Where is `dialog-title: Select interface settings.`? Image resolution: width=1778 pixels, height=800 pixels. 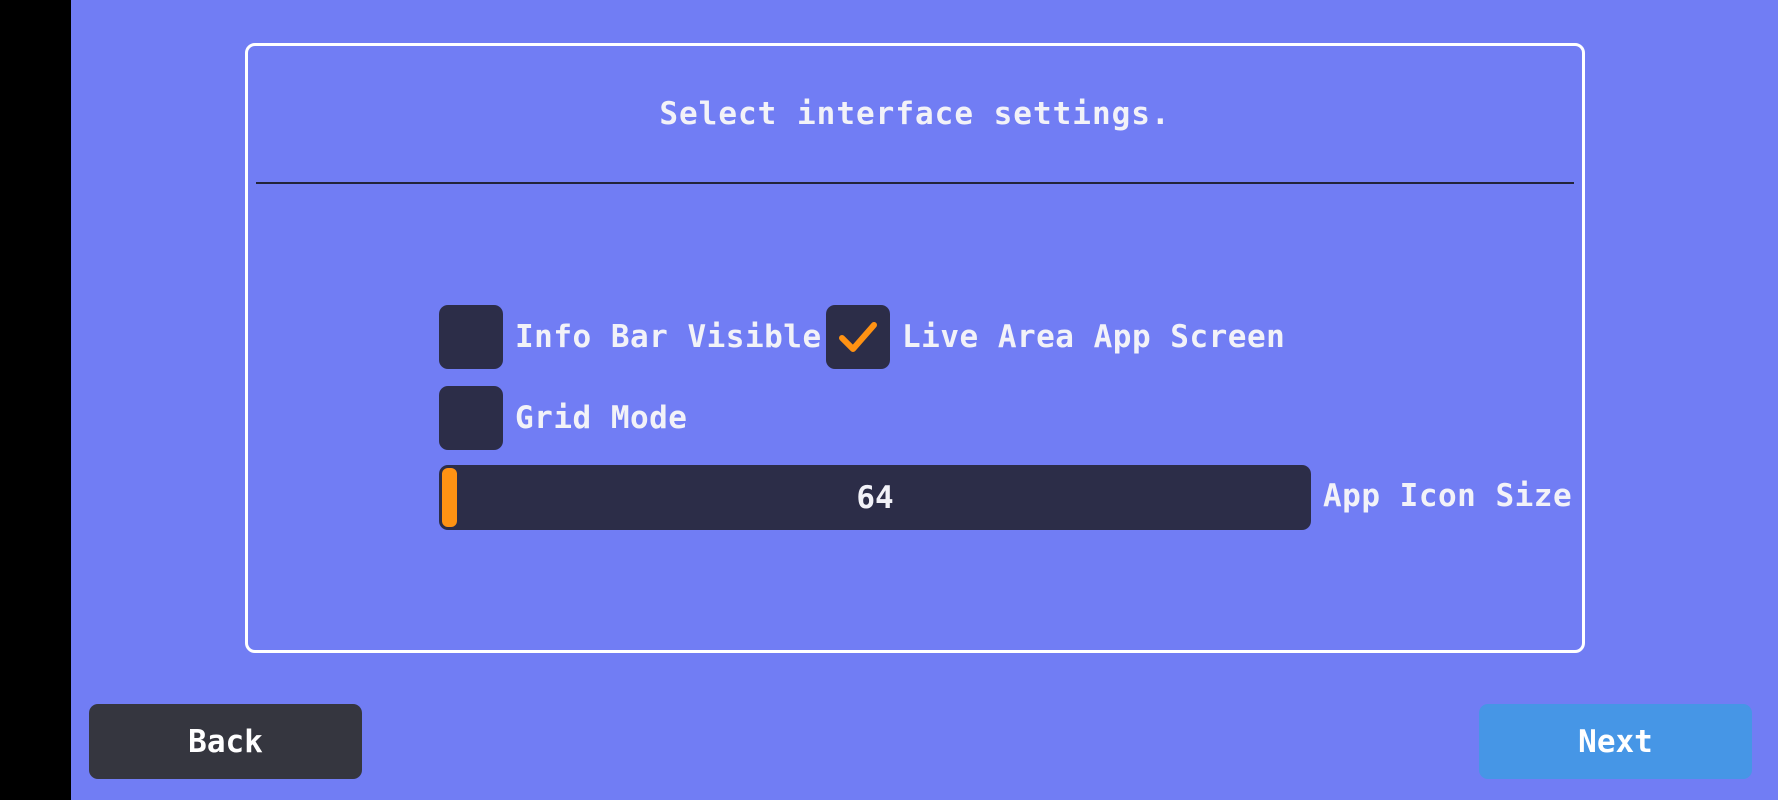 dialog-title: Select interface settings. is located at coordinates (915, 114).